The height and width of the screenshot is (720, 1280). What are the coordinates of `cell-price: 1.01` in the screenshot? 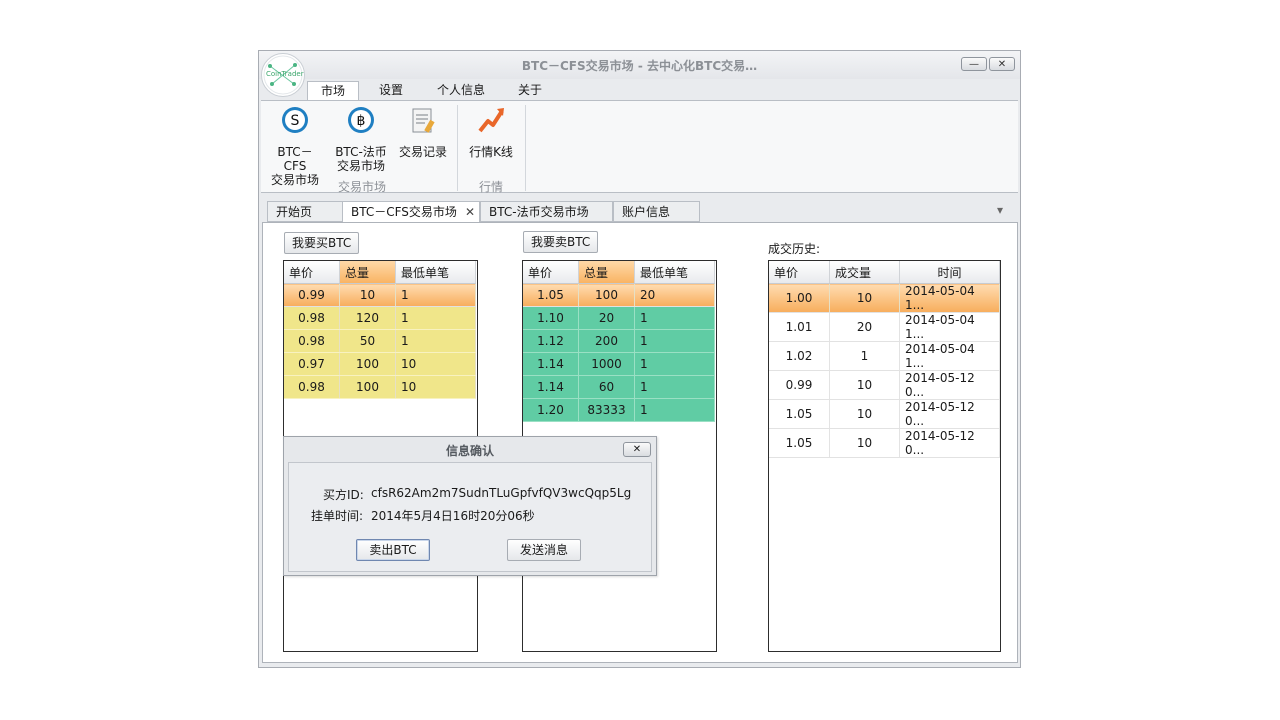 It's located at (799, 327).